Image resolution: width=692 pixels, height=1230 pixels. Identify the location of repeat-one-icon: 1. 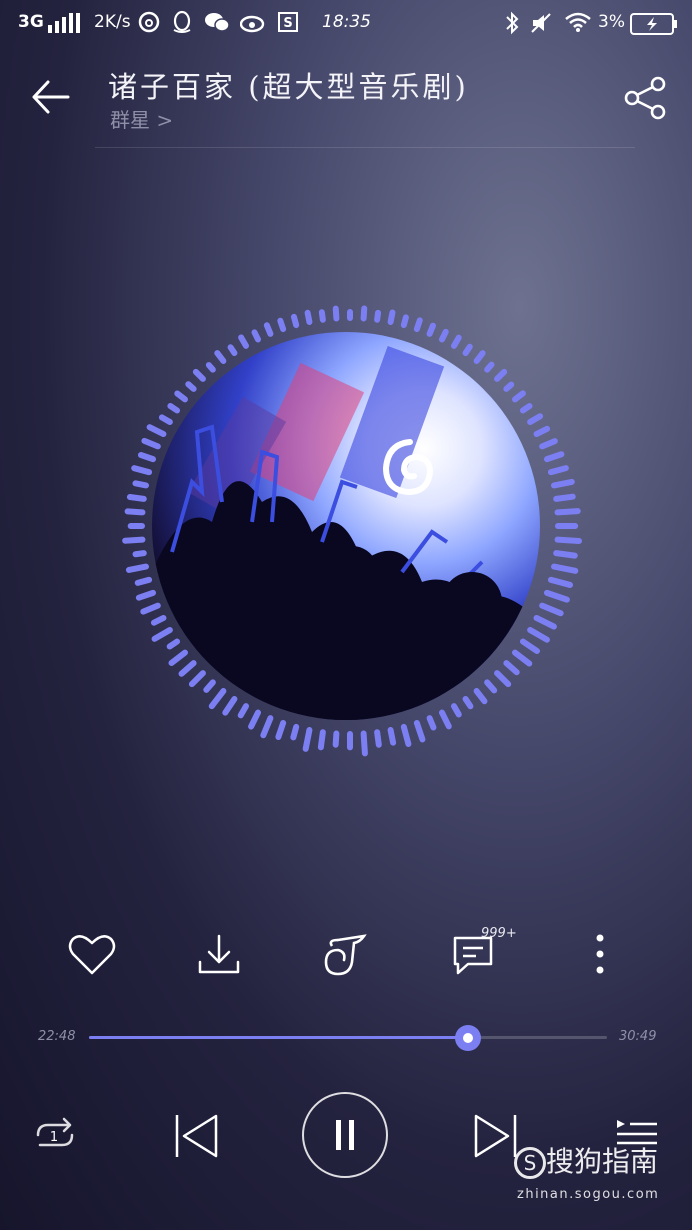
(55, 1135).